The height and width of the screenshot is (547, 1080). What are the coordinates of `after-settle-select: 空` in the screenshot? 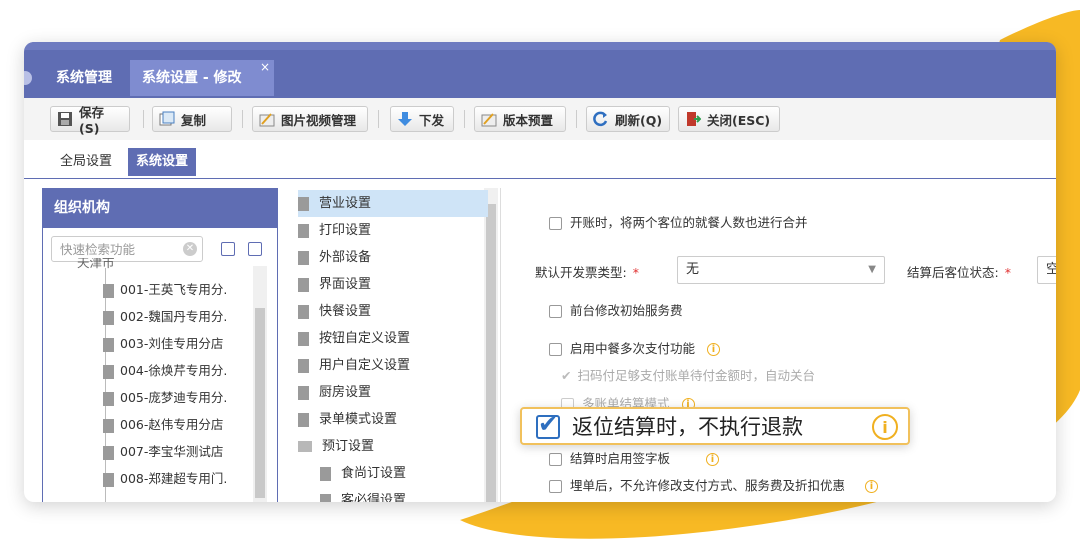 It's located at (1046, 270).